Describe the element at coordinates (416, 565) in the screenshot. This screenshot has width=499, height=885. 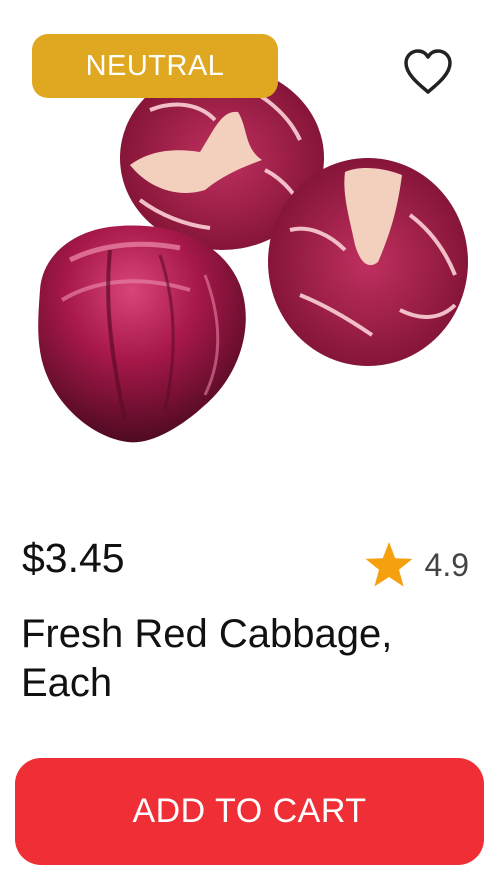
I see `product-rating: 4.9` at that location.